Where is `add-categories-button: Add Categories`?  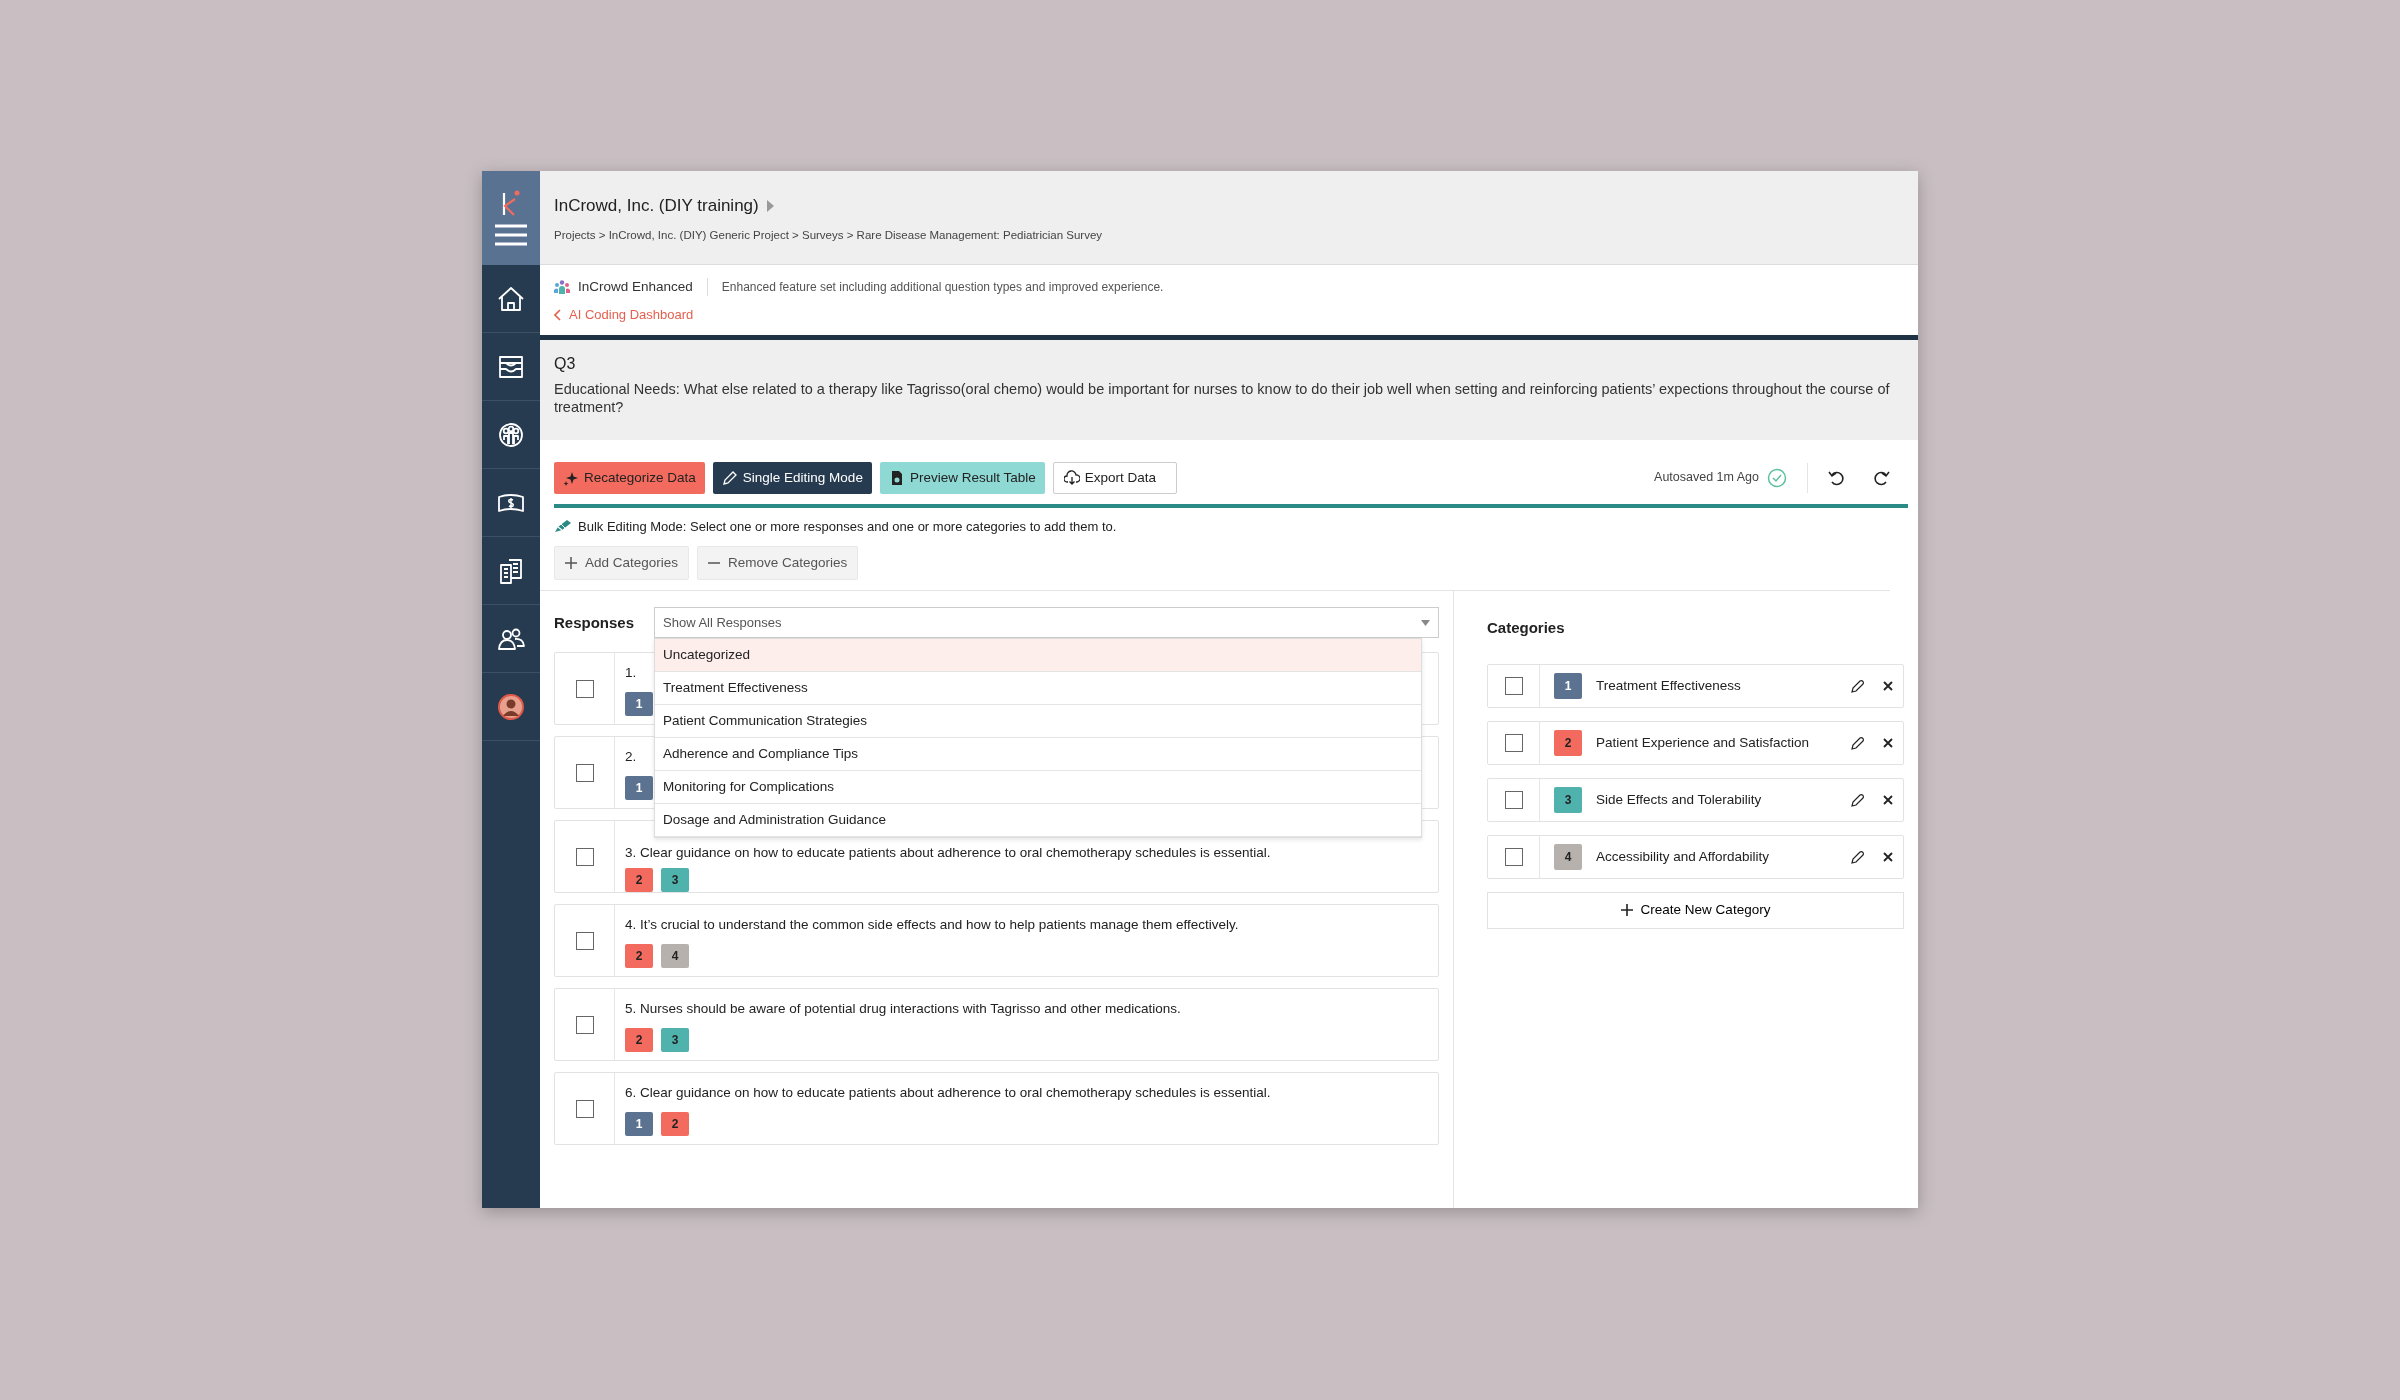
add-categories-button: Add Categories is located at coordinates (622, 563).